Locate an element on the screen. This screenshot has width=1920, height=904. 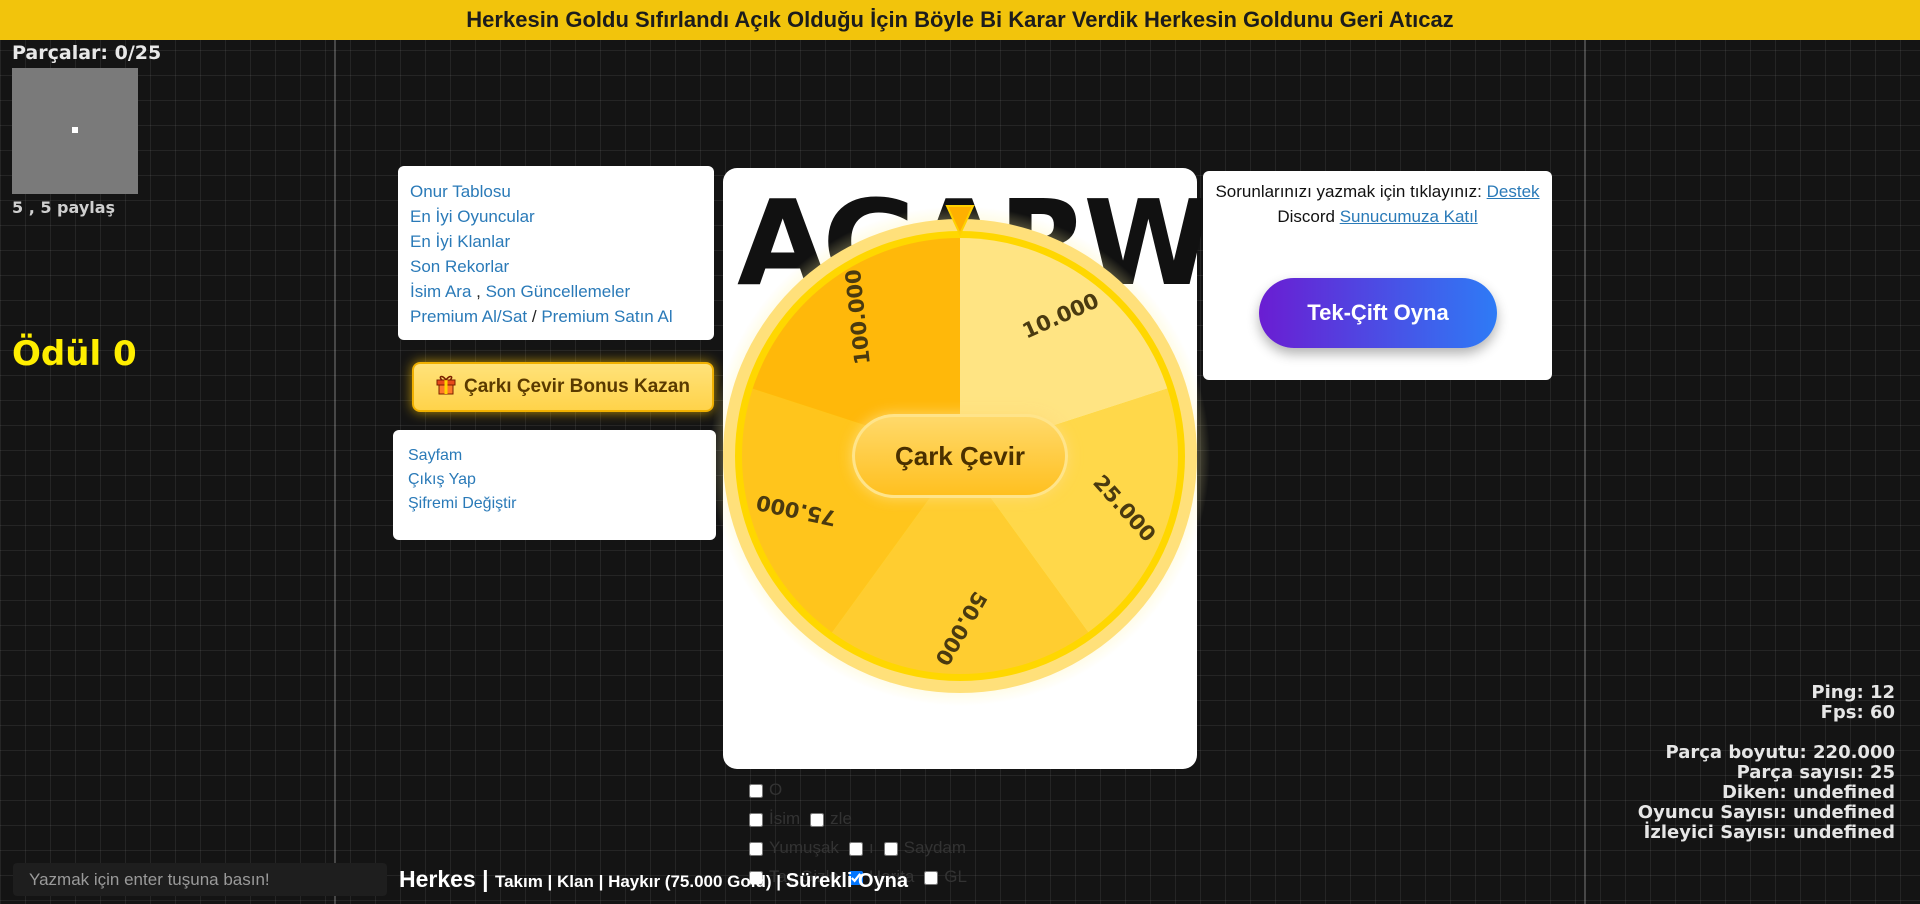
option-label: O is located at coordinates (776, 789).